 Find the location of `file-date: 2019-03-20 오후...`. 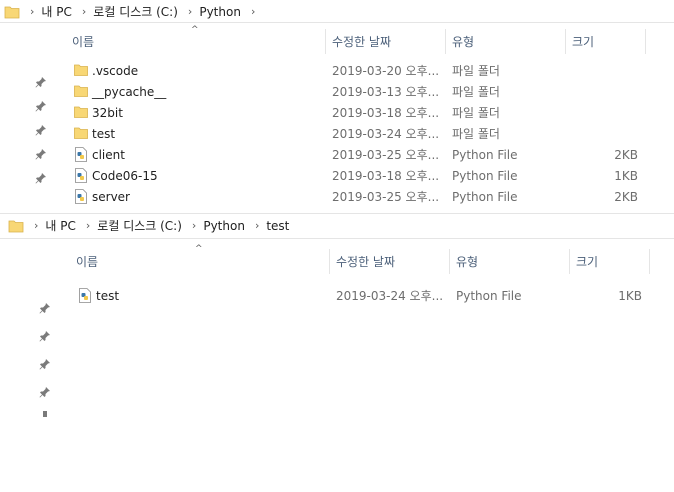

file-date: 2019-03-20 오후... is located at coordinates (386, 71).